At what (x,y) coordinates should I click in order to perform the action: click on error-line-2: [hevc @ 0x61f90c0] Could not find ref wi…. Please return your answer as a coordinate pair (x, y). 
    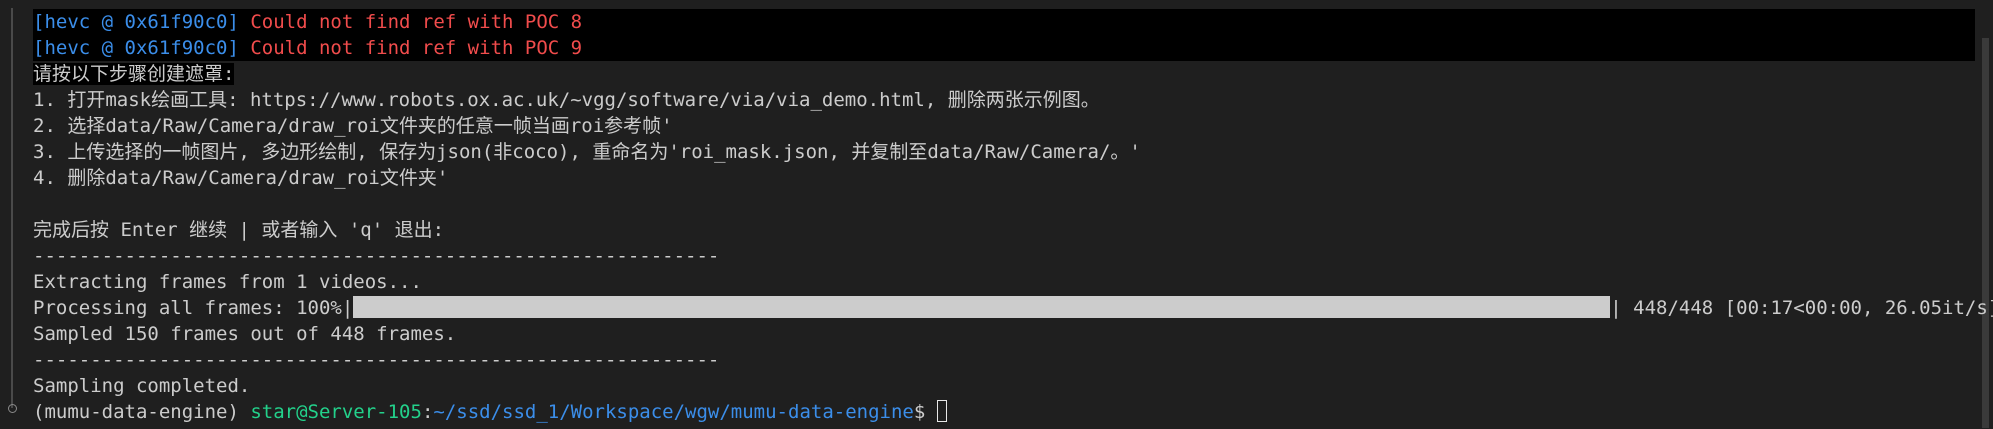
    Looking at the image, I should click on (1004, 48).